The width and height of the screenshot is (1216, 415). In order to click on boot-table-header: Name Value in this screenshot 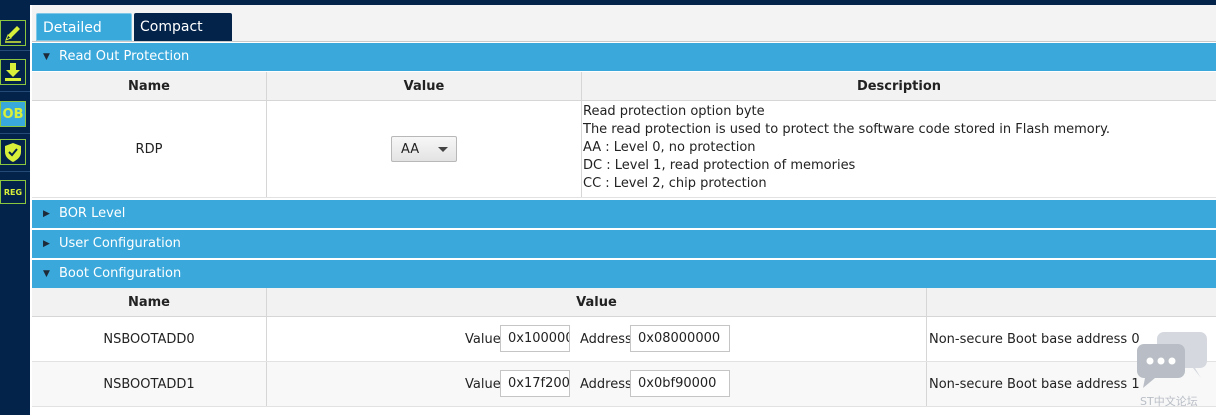, I will do `click(624, 302)`.